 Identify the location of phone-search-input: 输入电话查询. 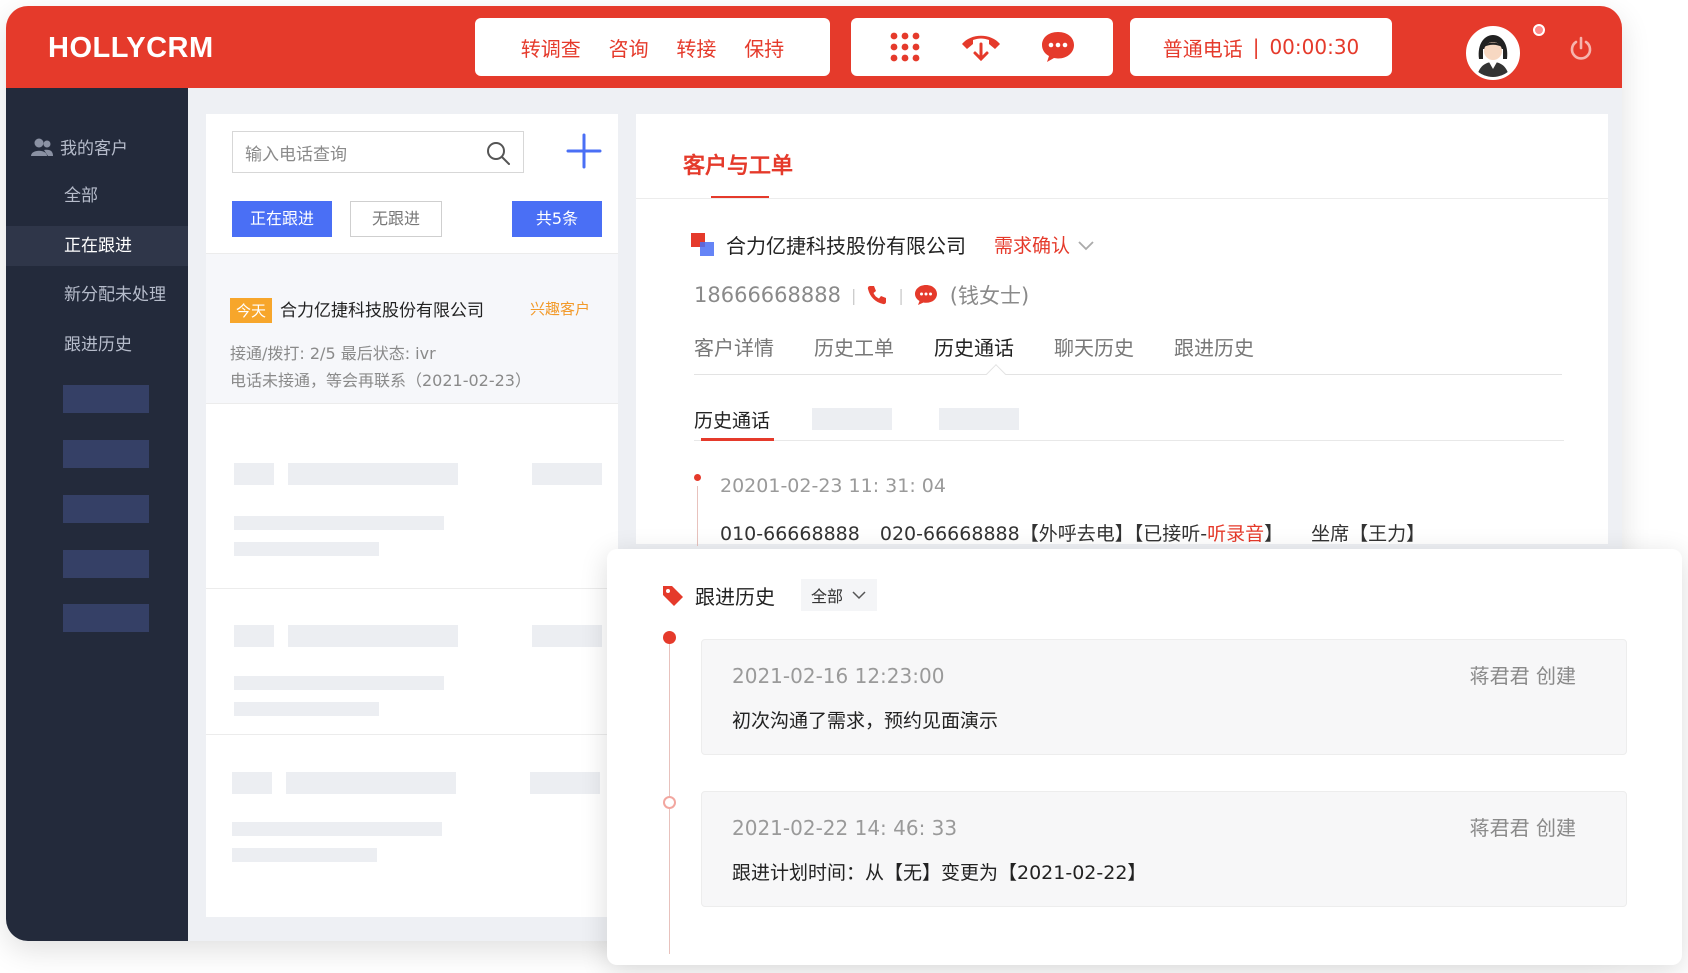
(378, 152).